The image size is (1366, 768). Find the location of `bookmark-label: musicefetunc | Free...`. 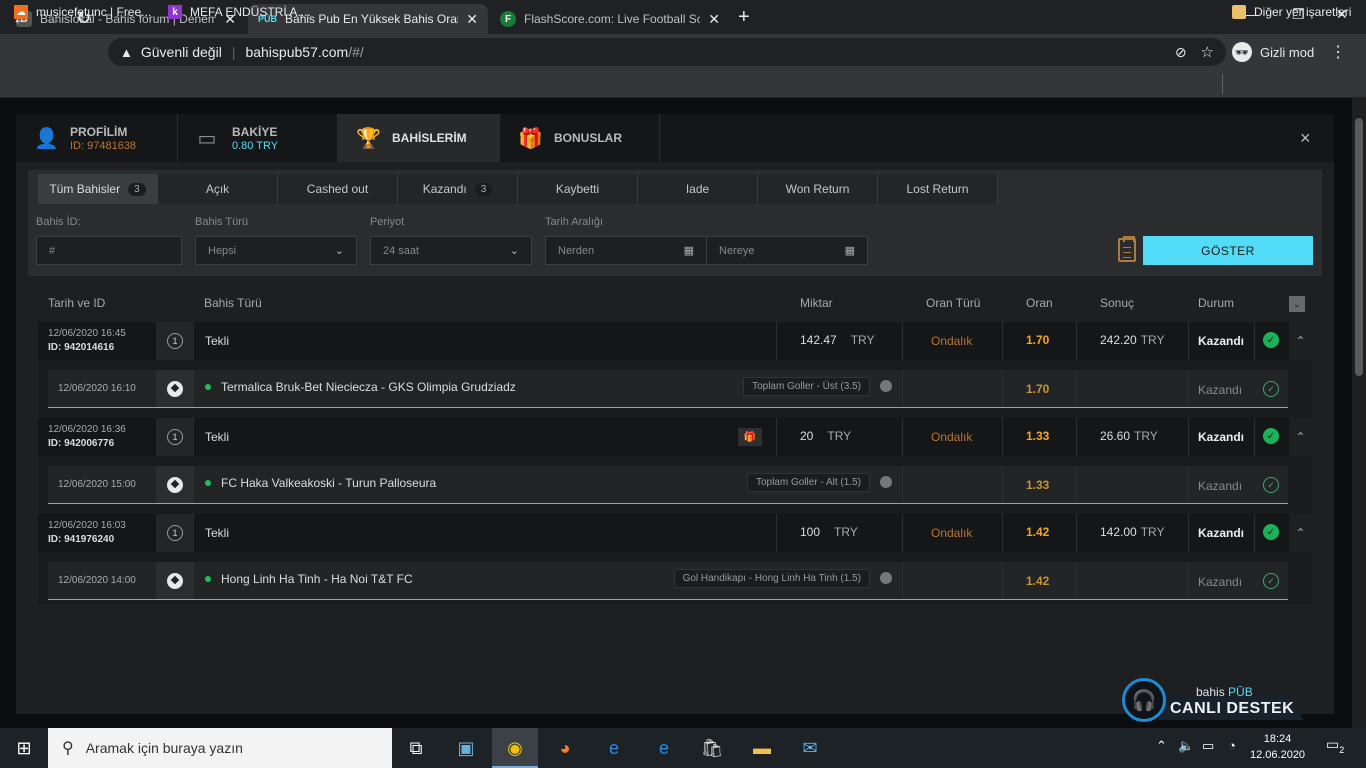

bookmark-label: musicefetunc | Free... is located at coordinates (94, 12).